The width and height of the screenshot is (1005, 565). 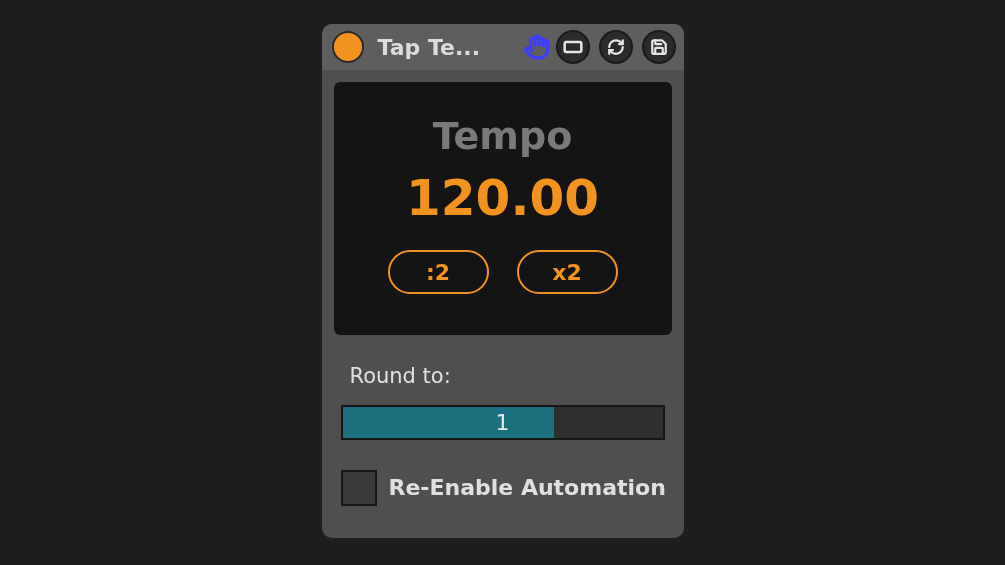 I want to click on tempo-button: :2, so click(x=438, y=272).